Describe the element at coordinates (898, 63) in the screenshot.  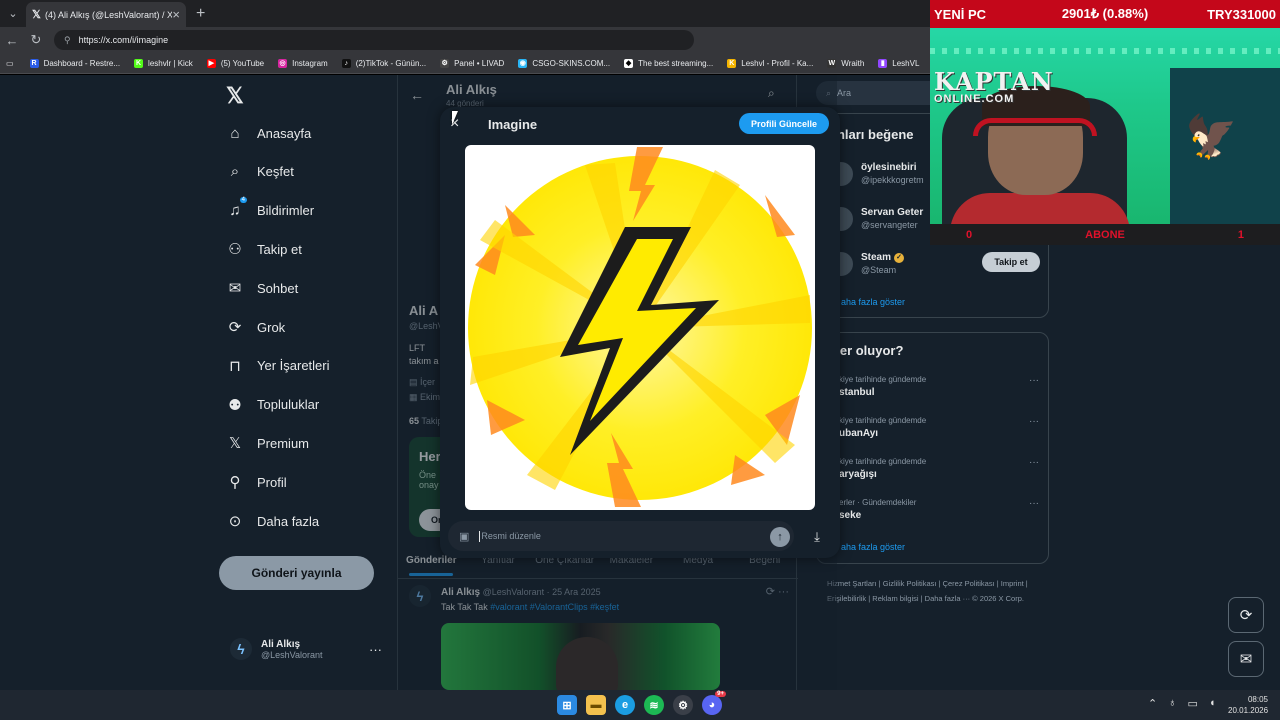
I see `bookmark-item: ▮ LeshVL` at that location.